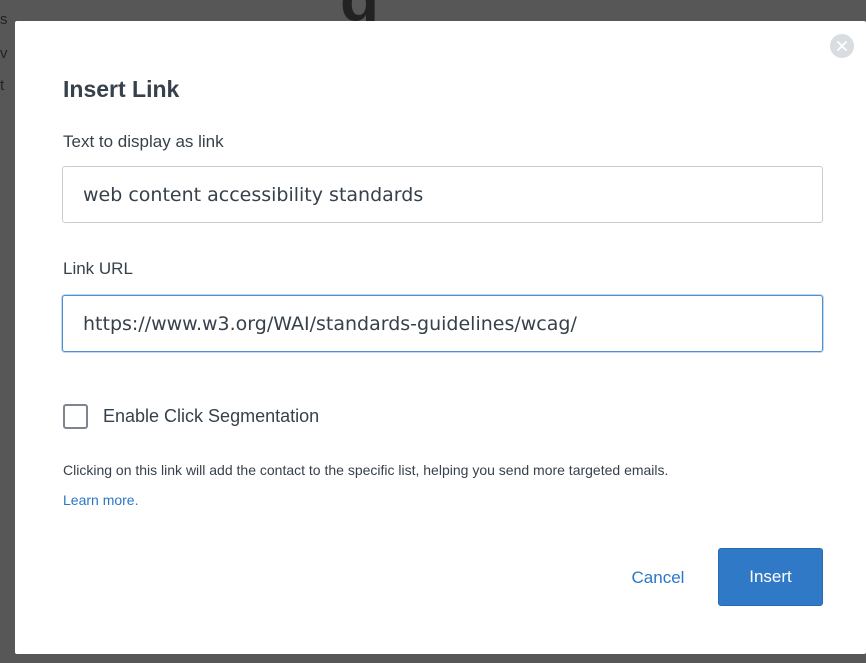  Describe the element at coordinates (770, 577) in the screenshot. I see `insert-button: Insert` at that location.